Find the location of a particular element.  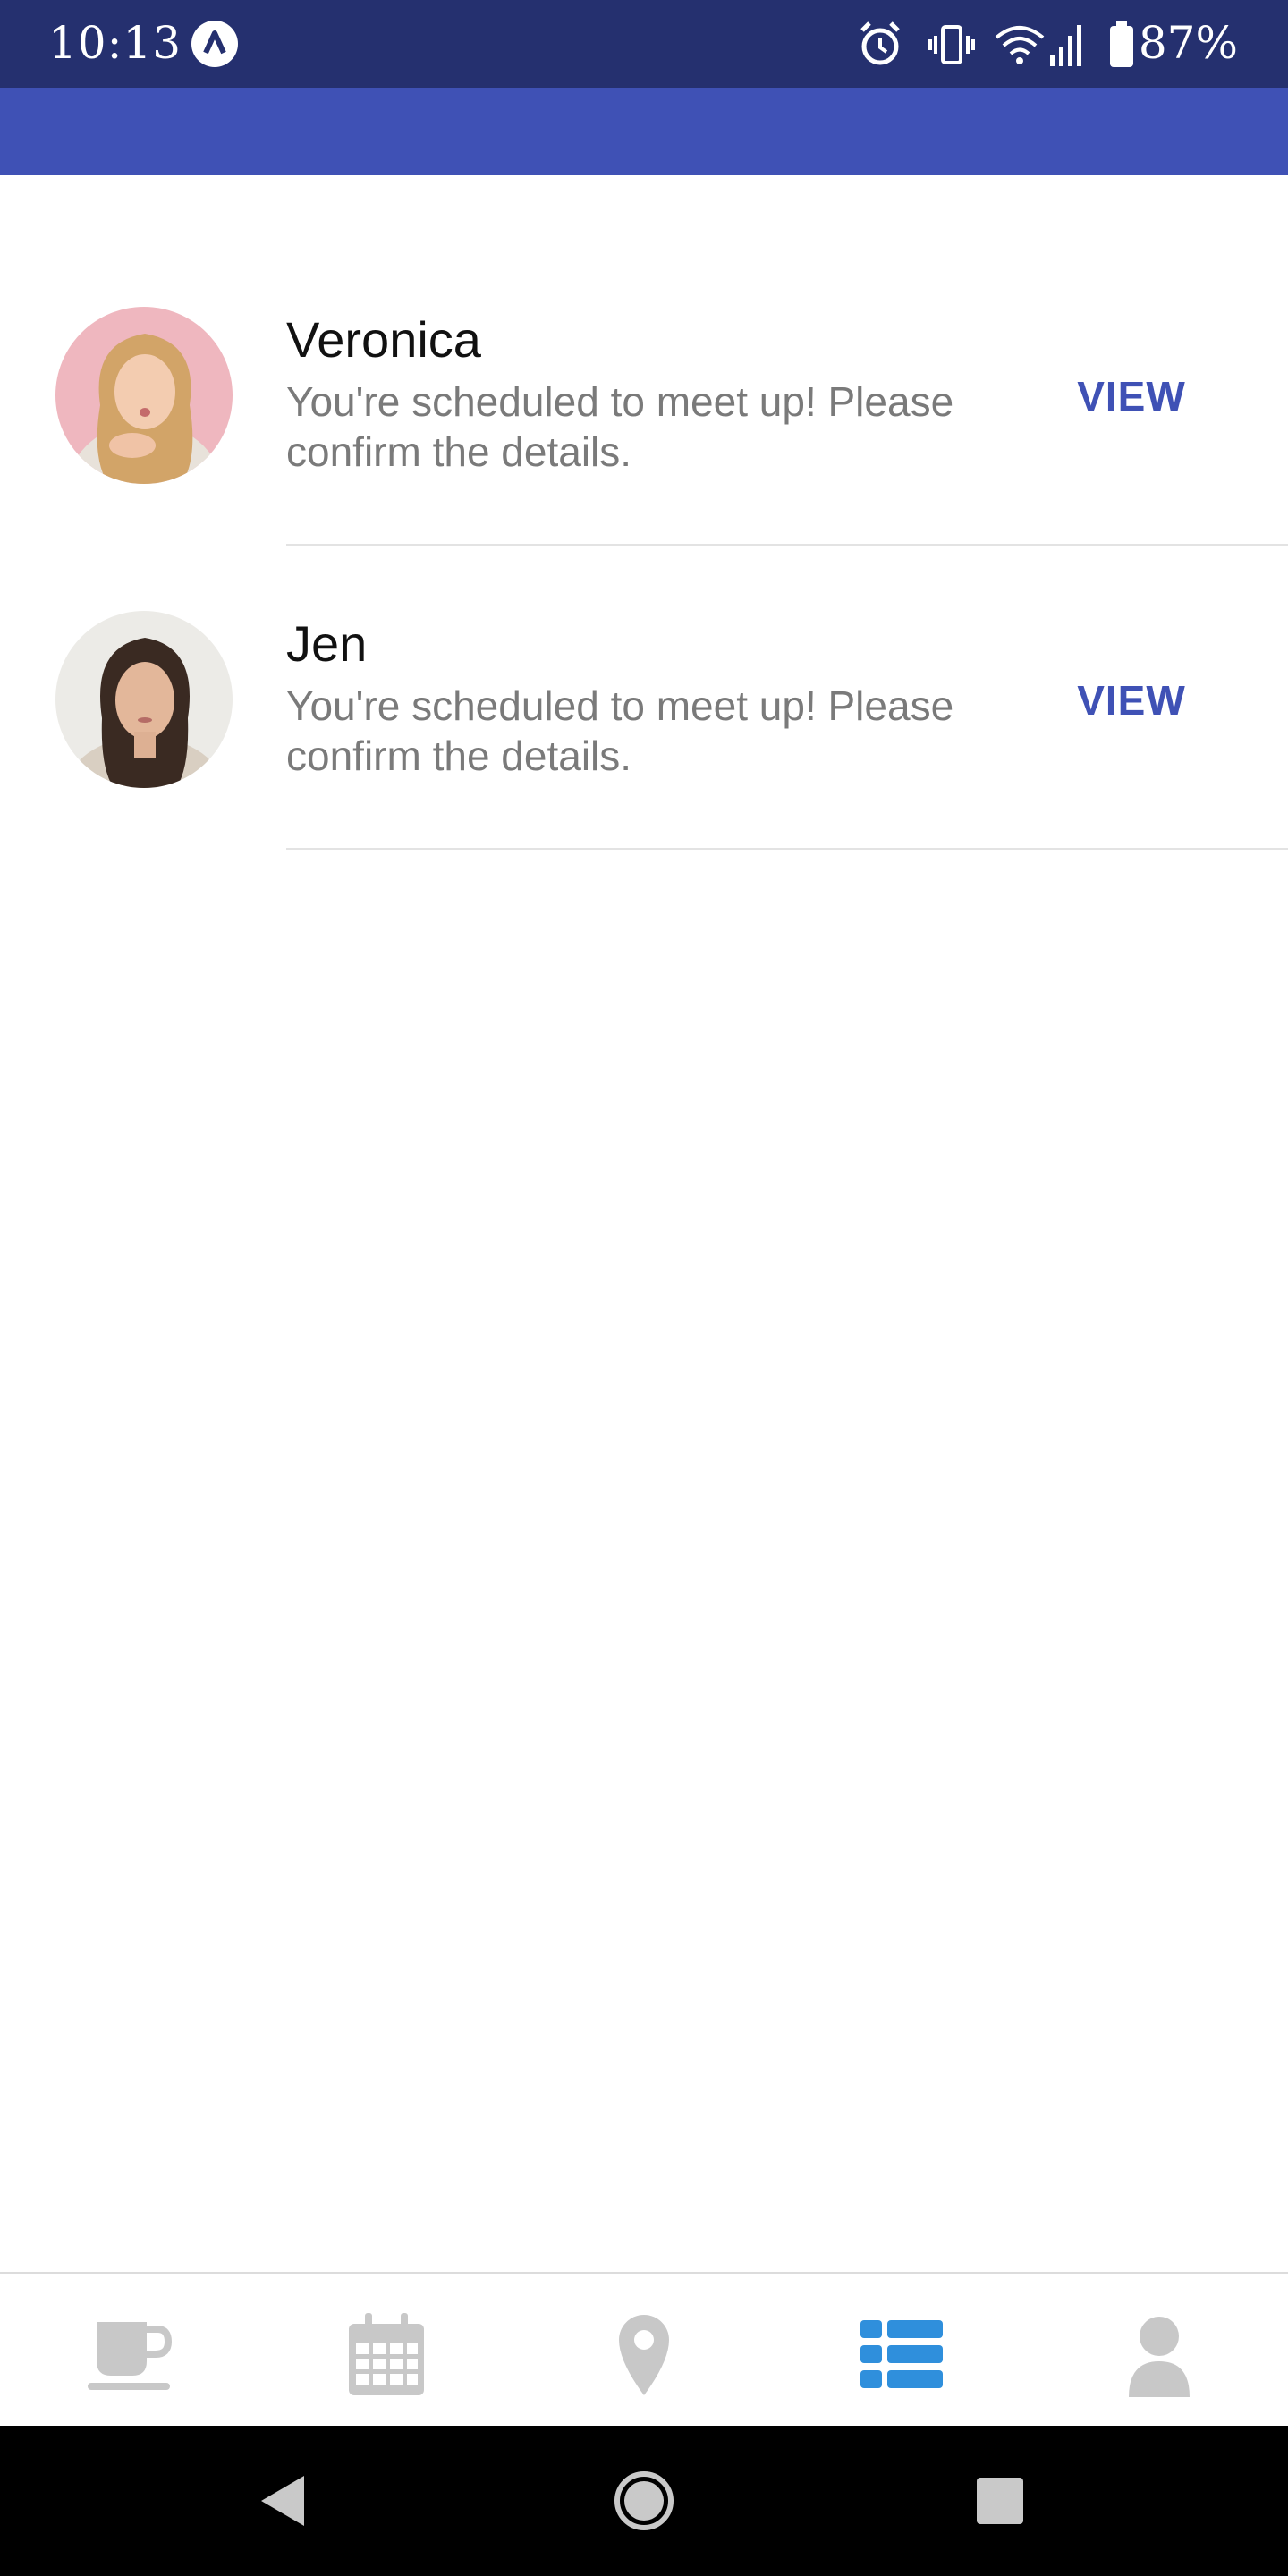

wifi-icon is located at coordinates (1020, 45).